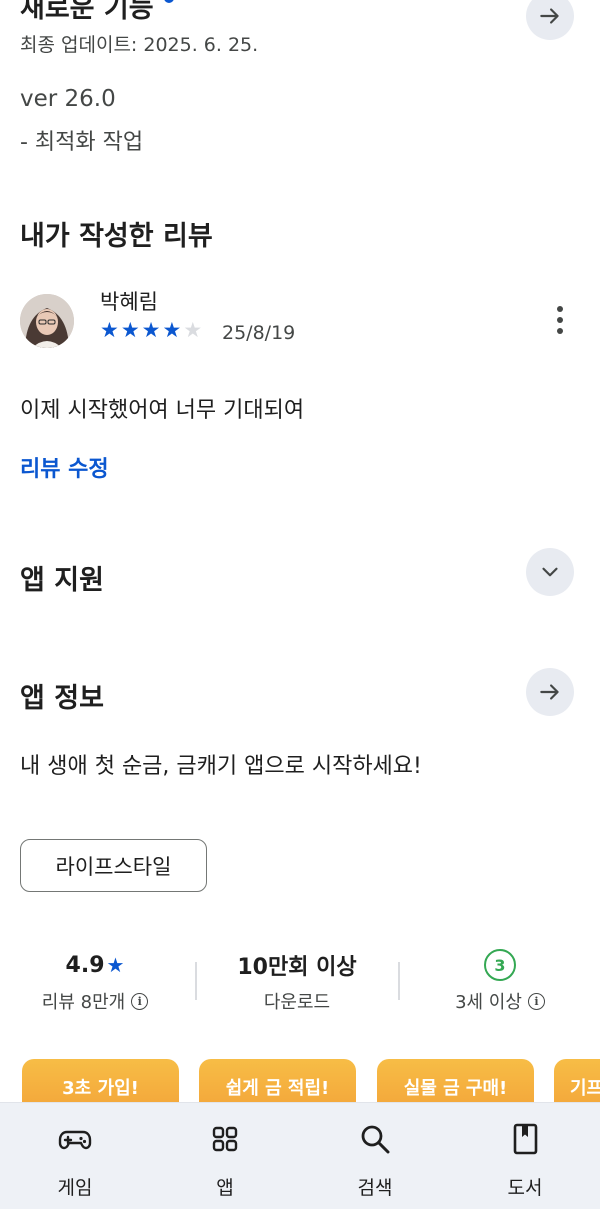 Image resolution: width=600 pixels, height=1209 pixels. What do you see at coordinates (560, 309) in the screenshot?
I see `more-vert-icon` at bounding box center [560, 309].